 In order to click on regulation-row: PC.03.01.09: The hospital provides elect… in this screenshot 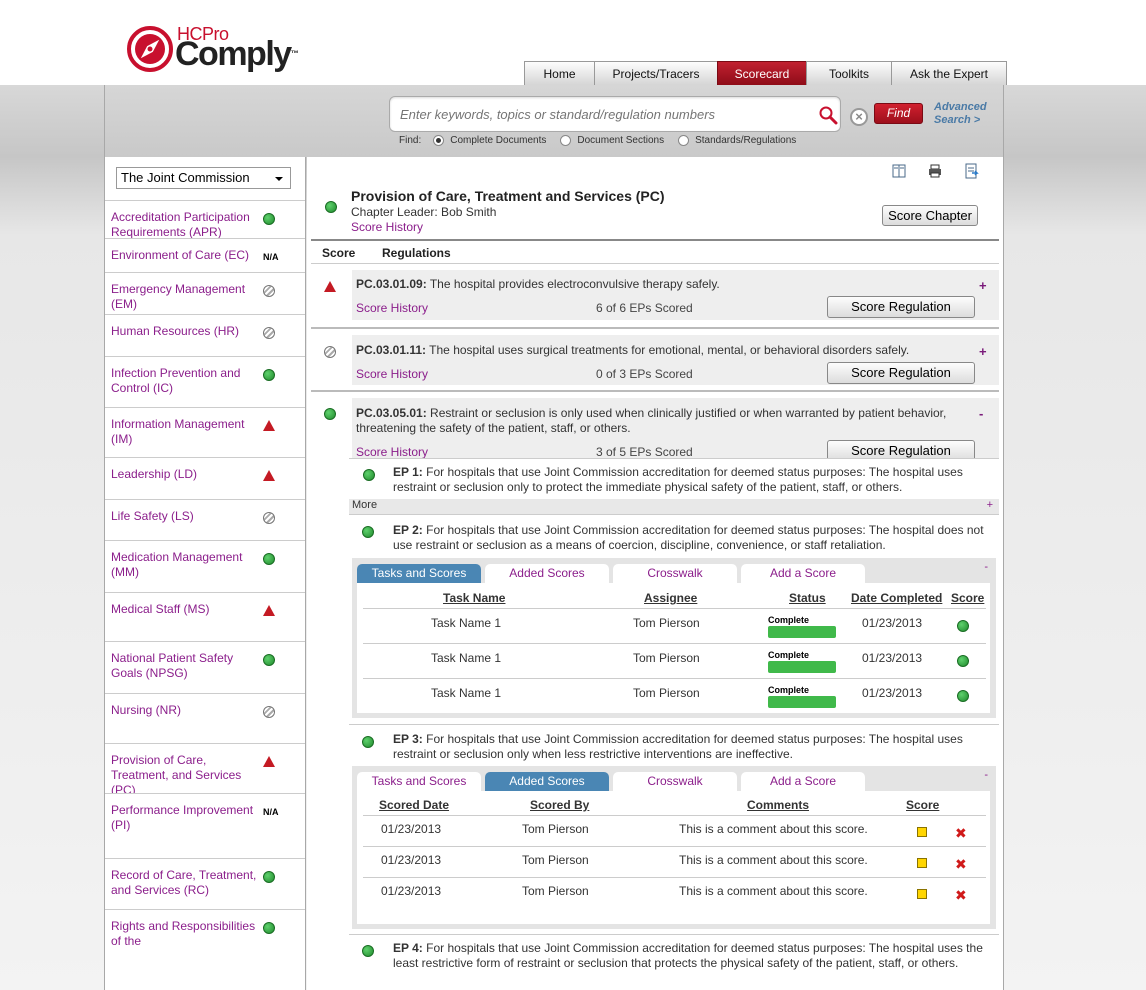, I will do `click(655, 295)`.